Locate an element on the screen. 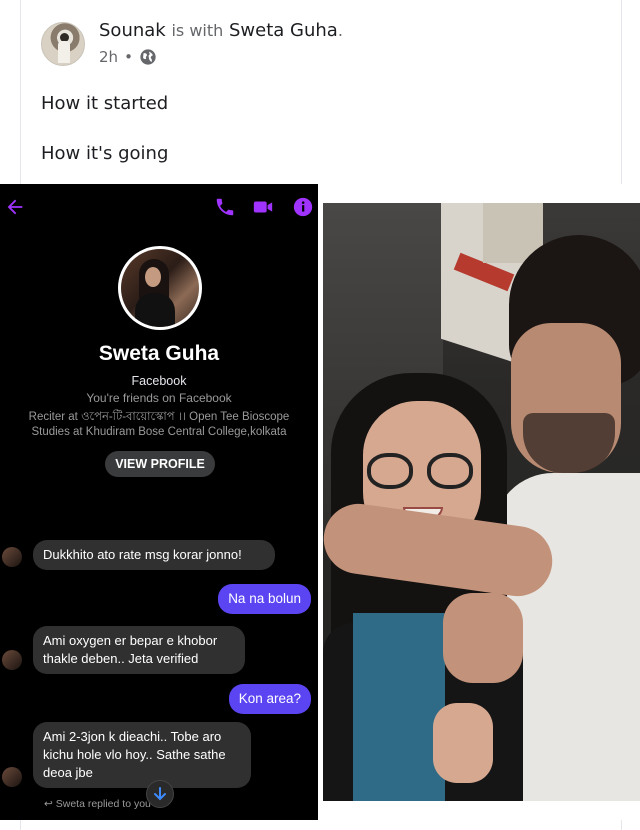  phone-icon is located at coordinates (225, 207).